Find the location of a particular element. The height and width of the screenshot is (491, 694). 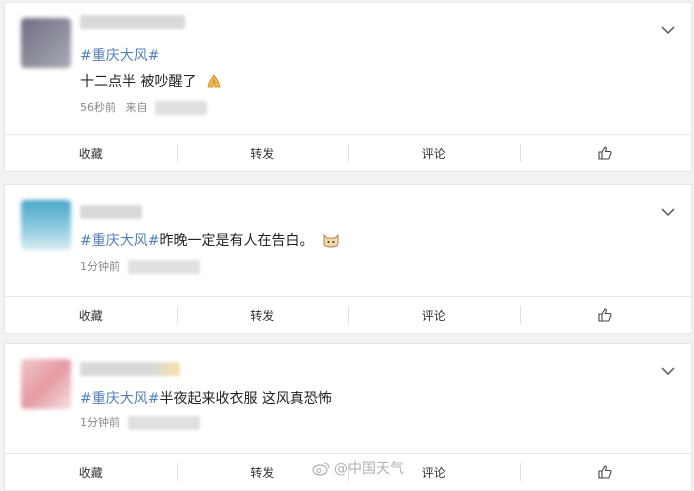

post-text: #重庆大风# is located at coordinates (119, 55).